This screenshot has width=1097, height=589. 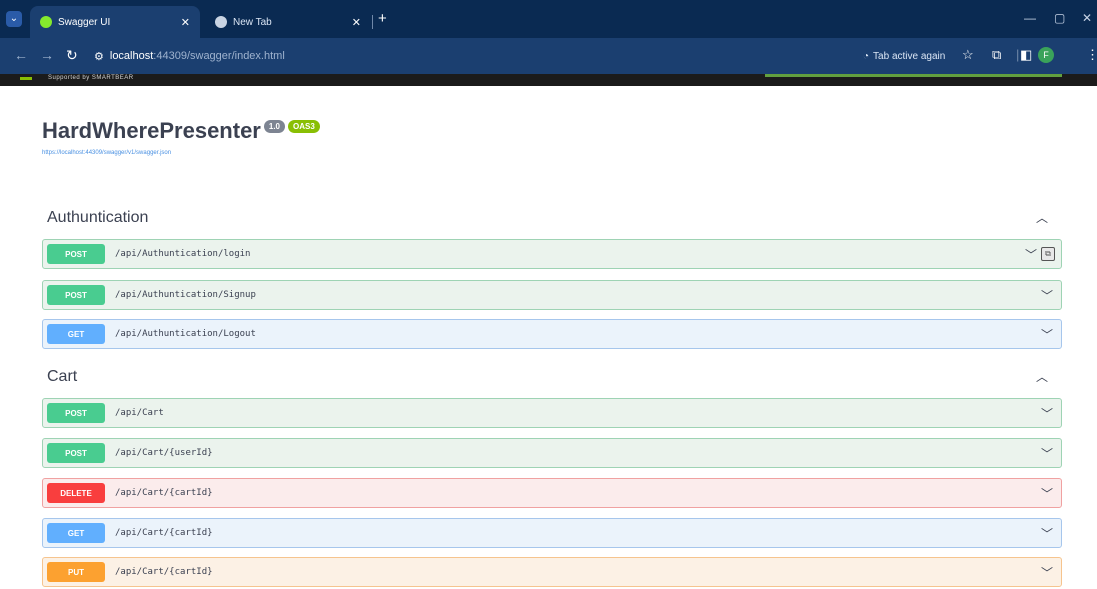 What do you see at coordinates (183, 254) in the screenshot?
I see `operation-path: /api/Authuntication/login` at bounding box center [183, 254].